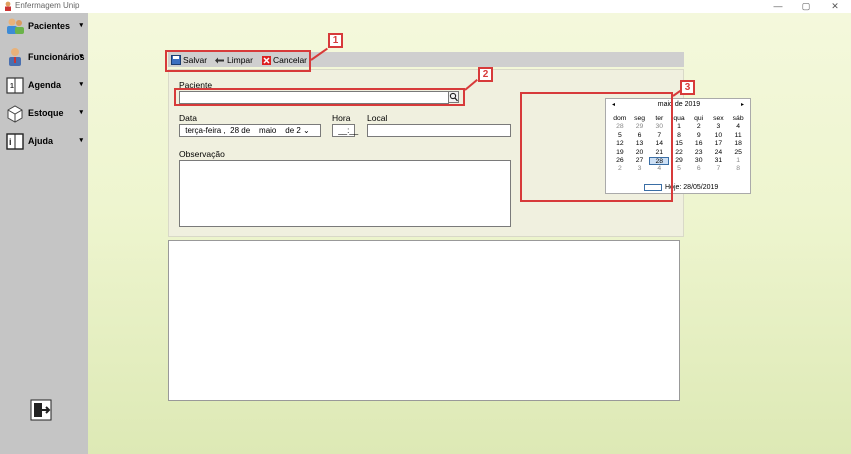  Describe the element at coordinates (49, 26) in the screenshot. I see `sidebar-item-label: Pacientes` at that location.